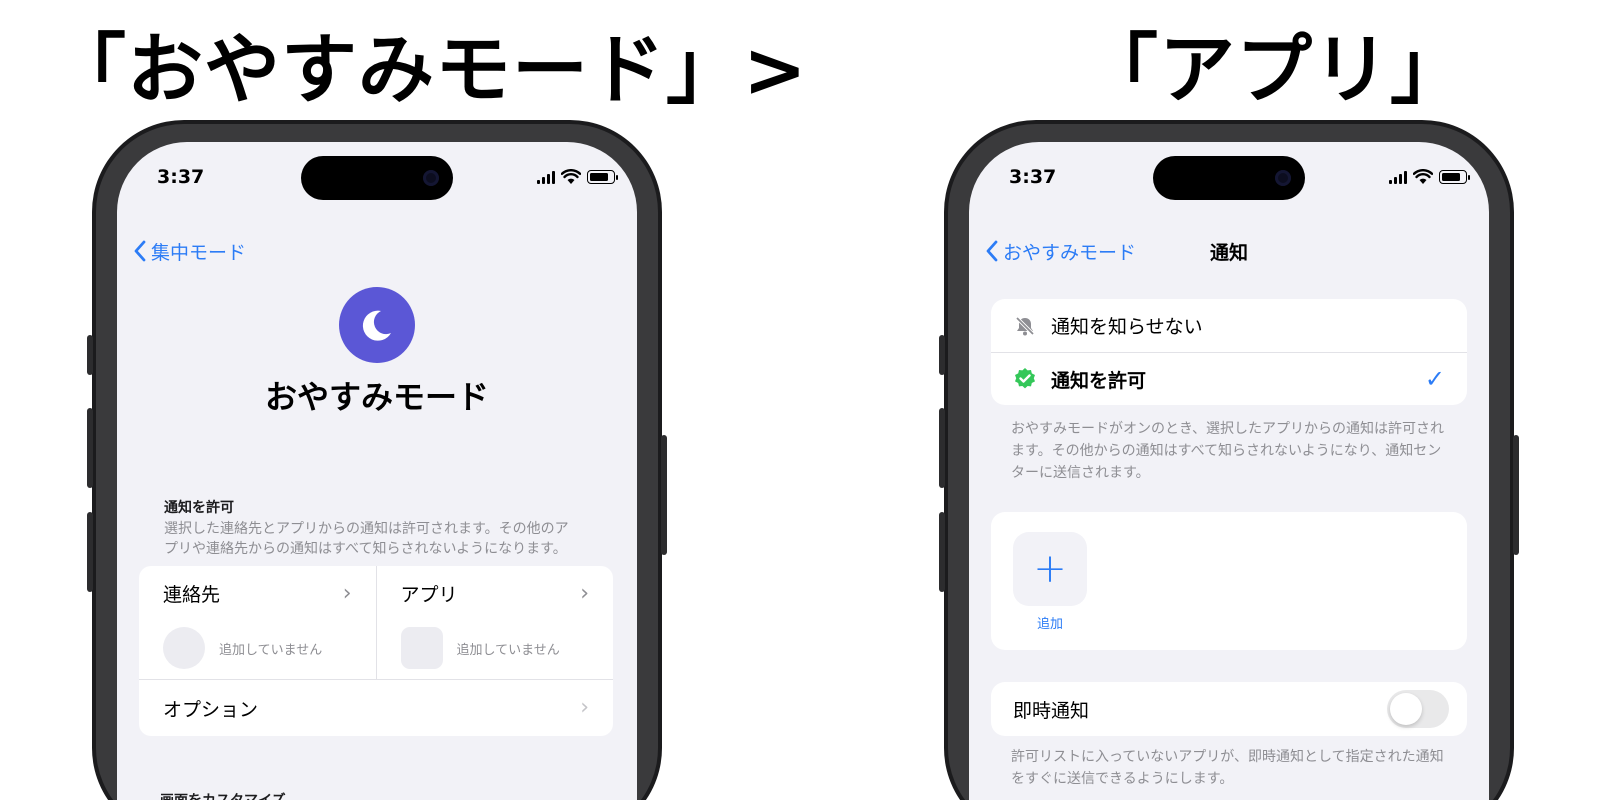 This screenshot has width=1600, height=800. I want to click on nav-title: 通知, so click(1229, 252).